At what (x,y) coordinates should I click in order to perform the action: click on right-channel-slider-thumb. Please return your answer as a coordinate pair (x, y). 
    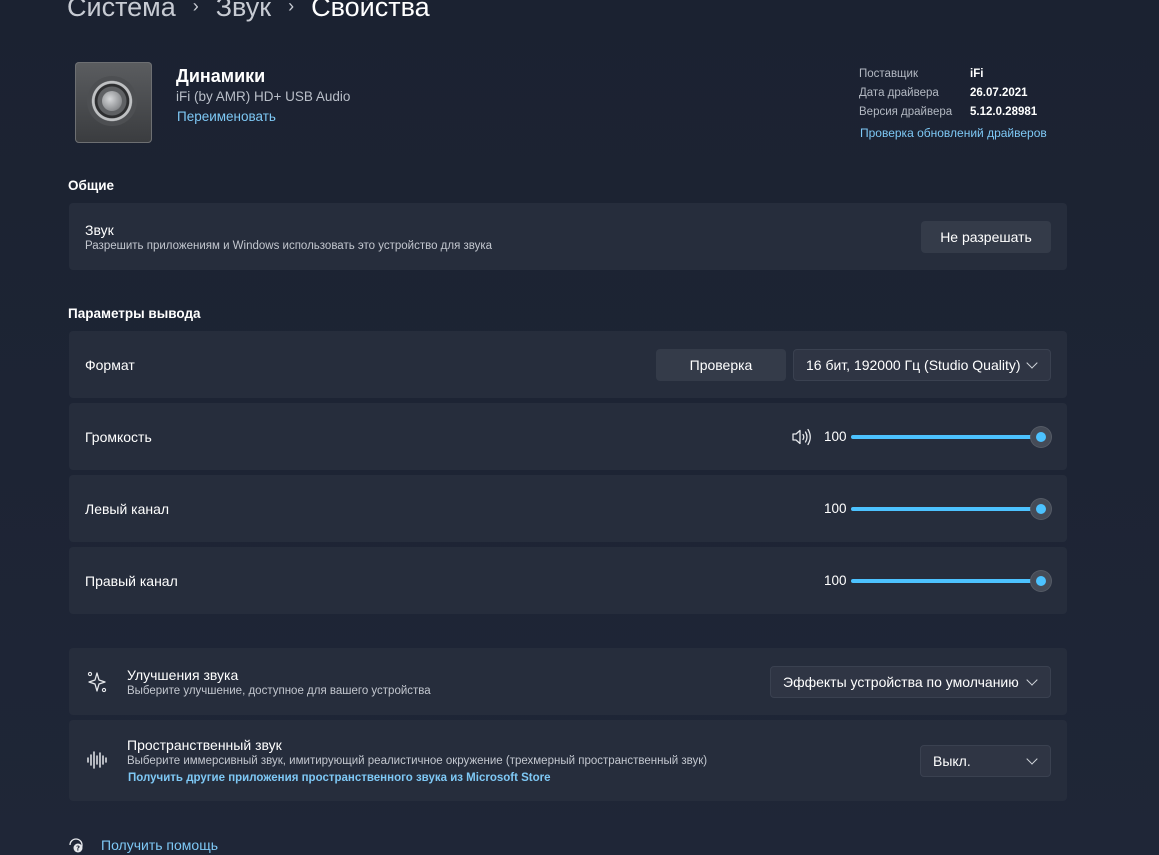
    Looking at the image, I should click on (1041, 581).